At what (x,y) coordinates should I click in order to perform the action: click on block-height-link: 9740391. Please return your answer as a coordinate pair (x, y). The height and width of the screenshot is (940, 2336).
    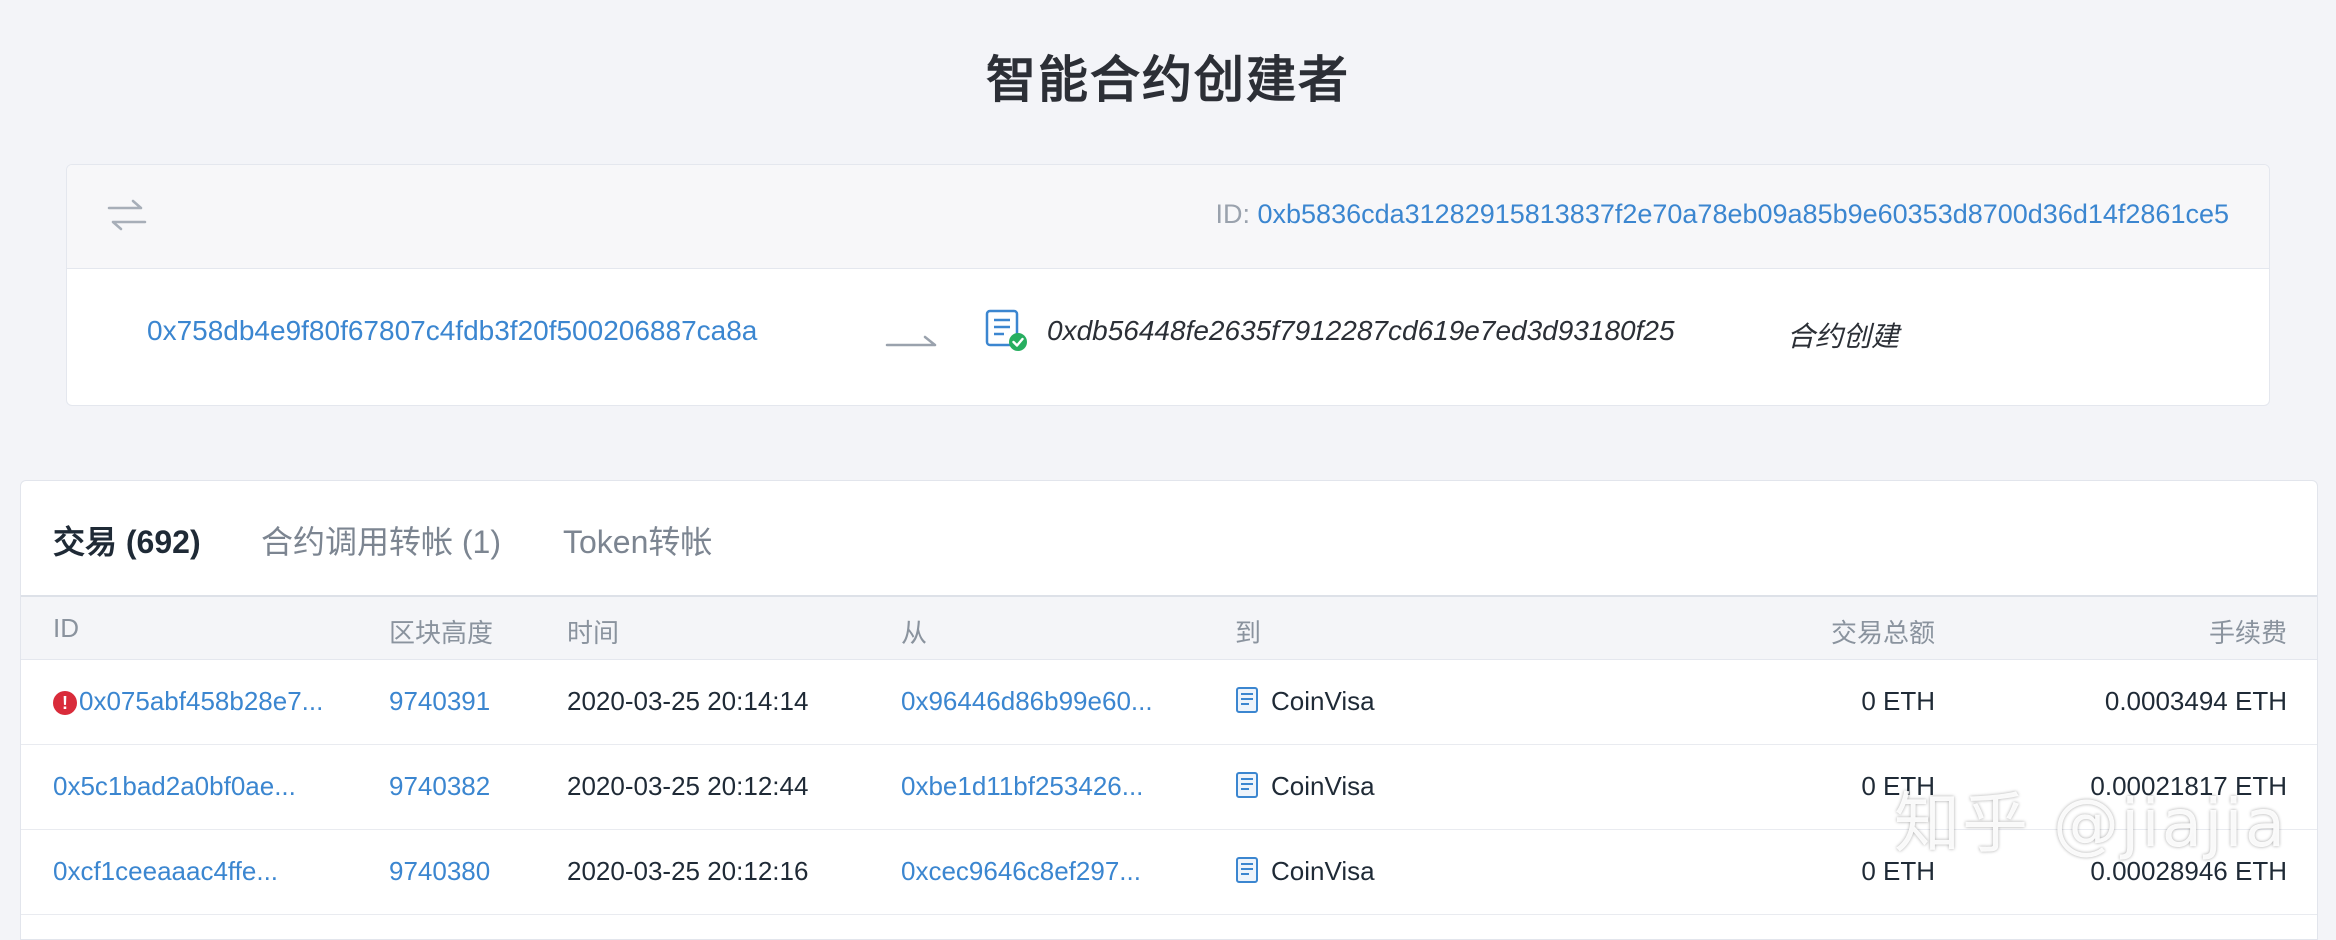
    Looking at the image, I should click on (439, 701).